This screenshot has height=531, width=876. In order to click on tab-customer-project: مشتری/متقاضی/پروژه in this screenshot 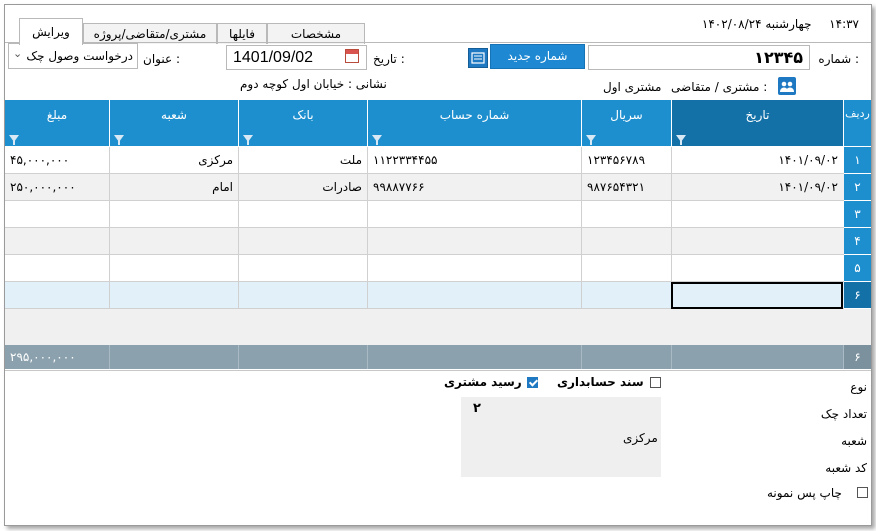, I will do `click(150, 33)`.